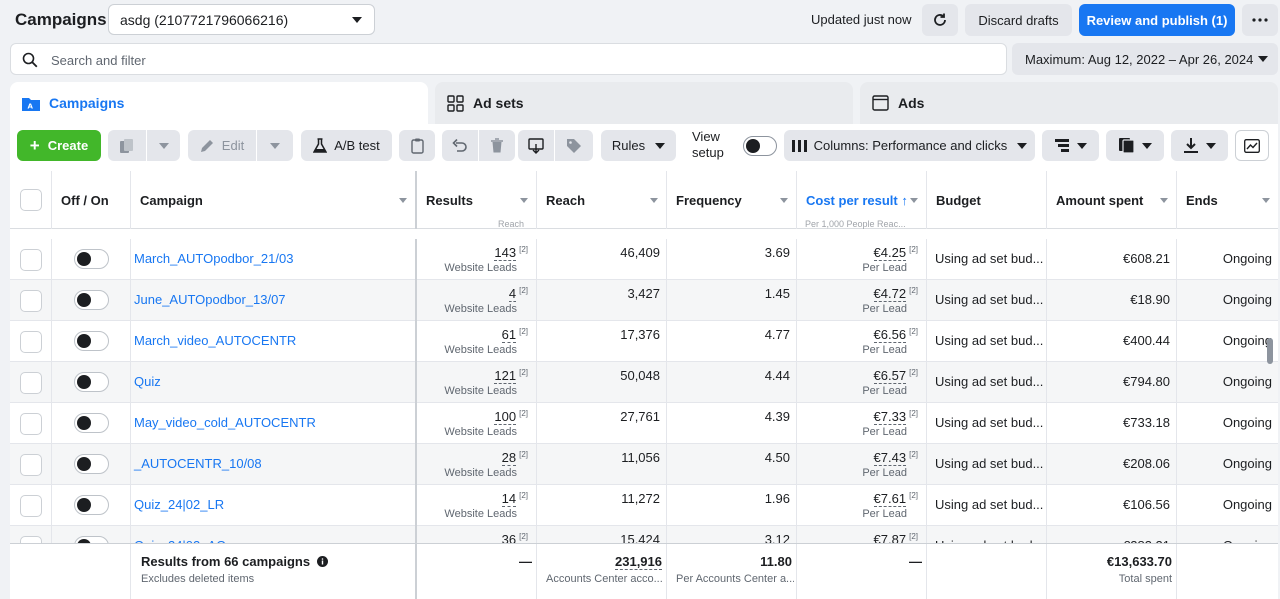 The height and width of the screenshot is (599, 1280). What do you see at coordinates (346, 145) in the screenshot?
I see `ab-test-button: A/B test` at bounding box center [346, 145].